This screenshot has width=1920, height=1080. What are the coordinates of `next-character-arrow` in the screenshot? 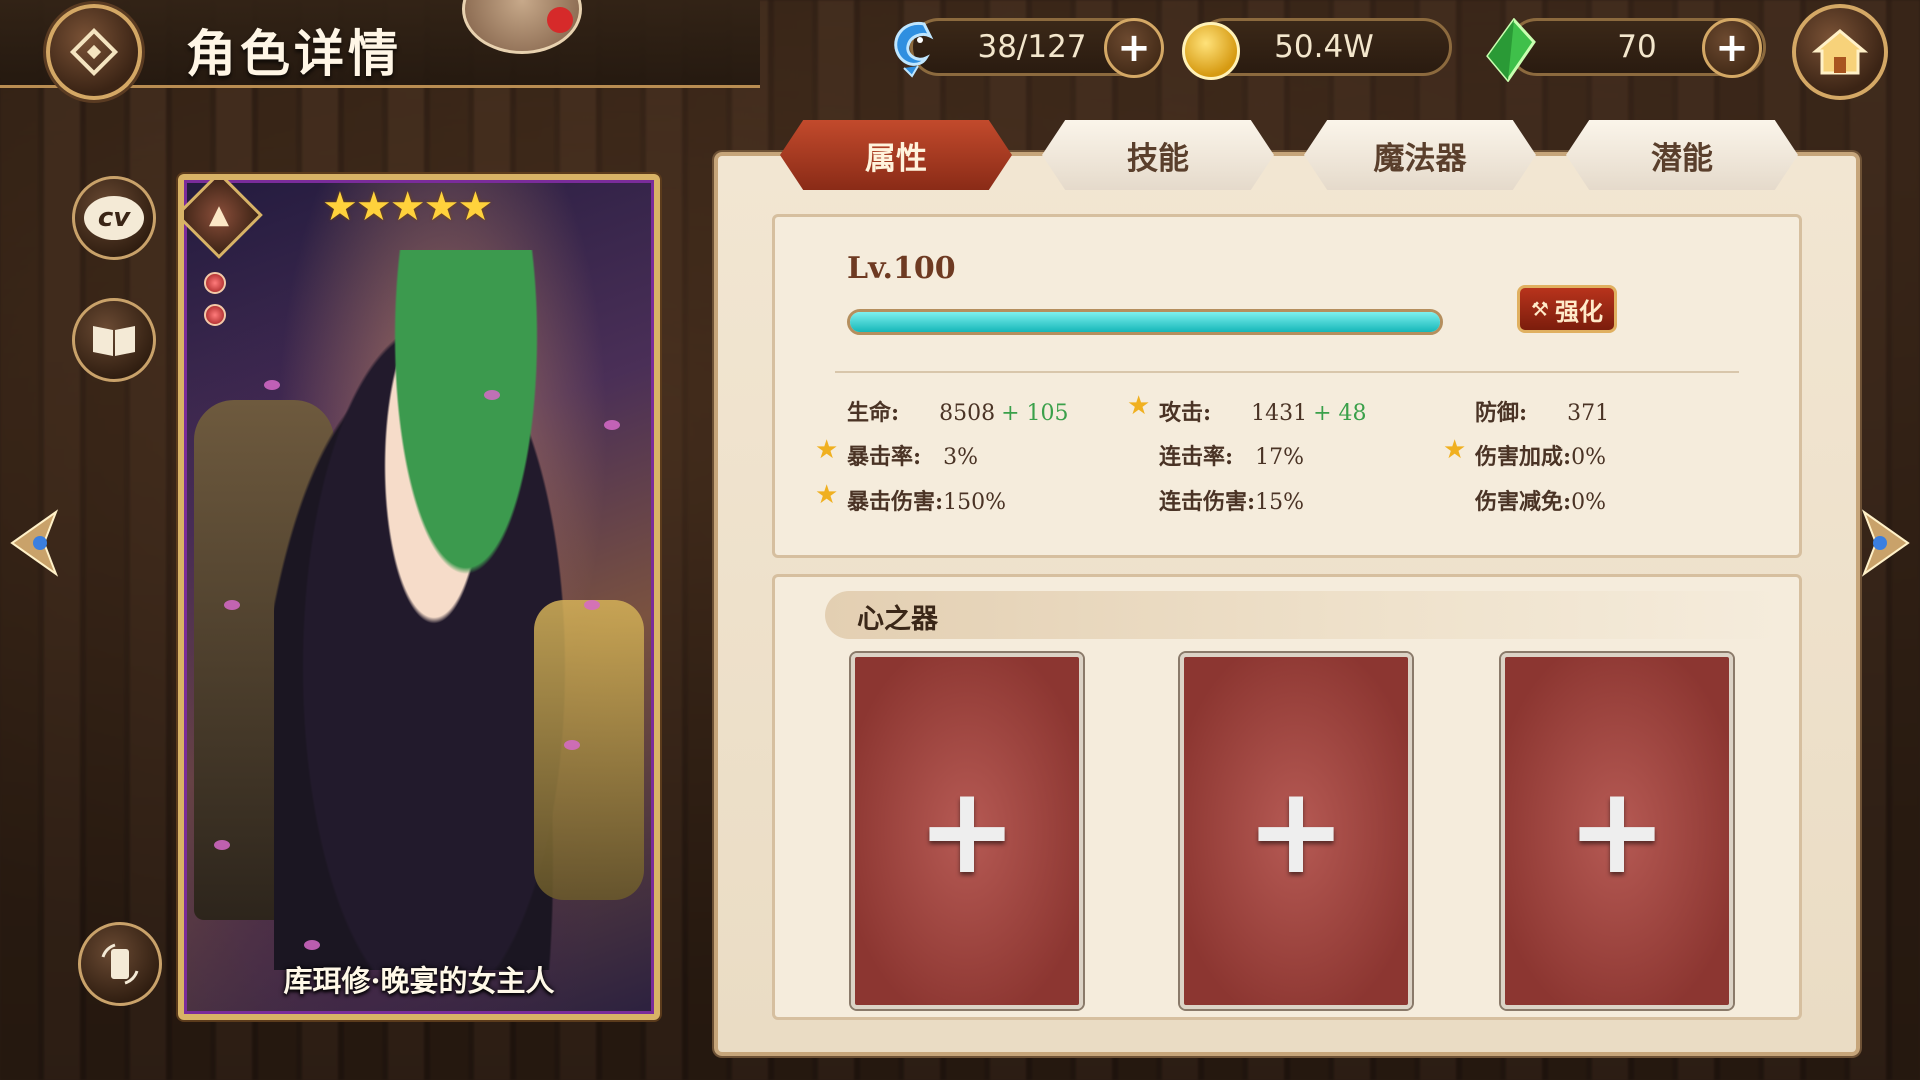 It's located at (1886, 543).